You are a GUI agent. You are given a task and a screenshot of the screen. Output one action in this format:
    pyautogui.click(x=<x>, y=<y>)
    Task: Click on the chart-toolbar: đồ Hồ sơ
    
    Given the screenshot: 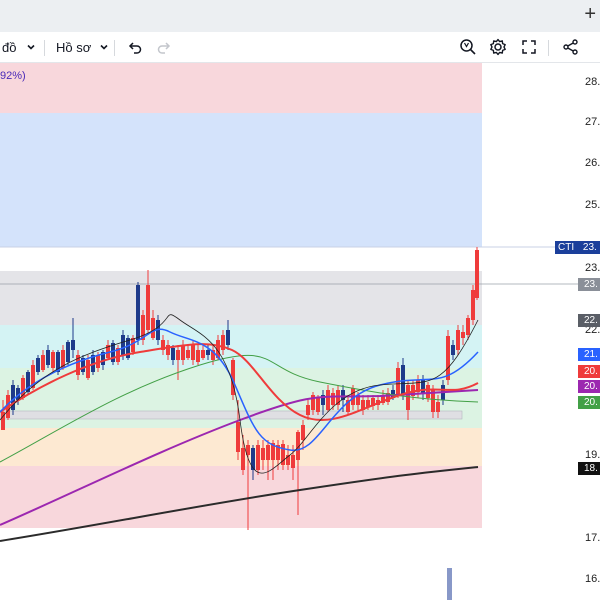 What is the action you would take?
    pyautogui.click(x=300, y=47)
    